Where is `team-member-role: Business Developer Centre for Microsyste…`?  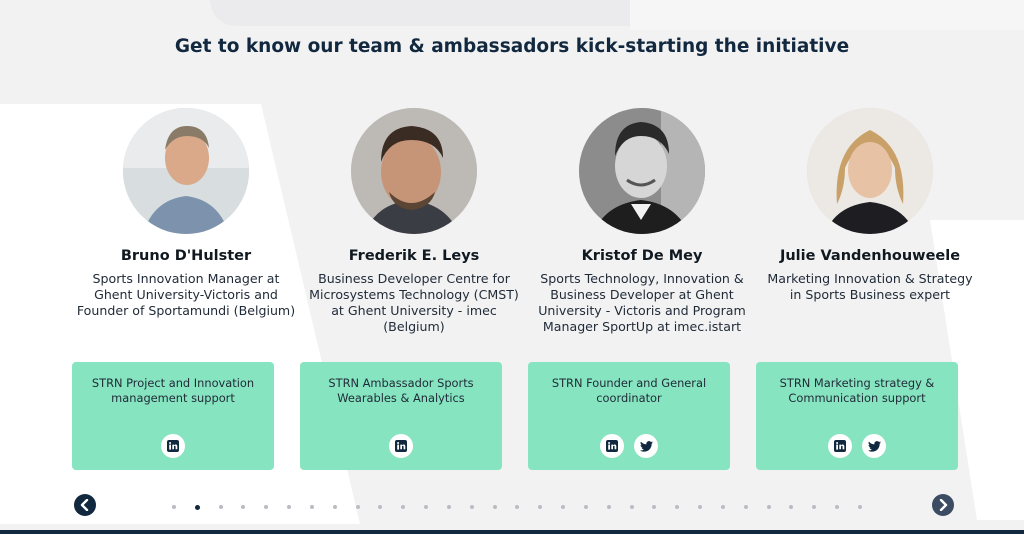
team-member-role: Business Developer Centre for Microsyste… is located at coordinates (414, 302).